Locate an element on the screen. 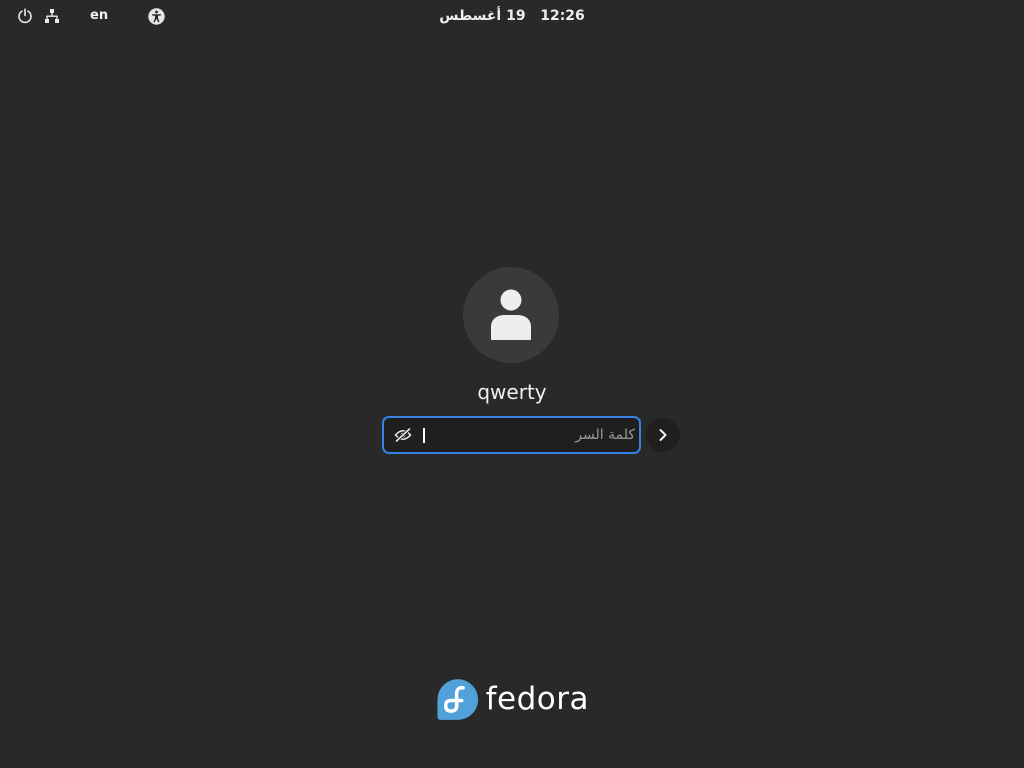 The width and height of the screenshot is (1024, 768). chevron-right-icon is located at coordinates (663, 435).